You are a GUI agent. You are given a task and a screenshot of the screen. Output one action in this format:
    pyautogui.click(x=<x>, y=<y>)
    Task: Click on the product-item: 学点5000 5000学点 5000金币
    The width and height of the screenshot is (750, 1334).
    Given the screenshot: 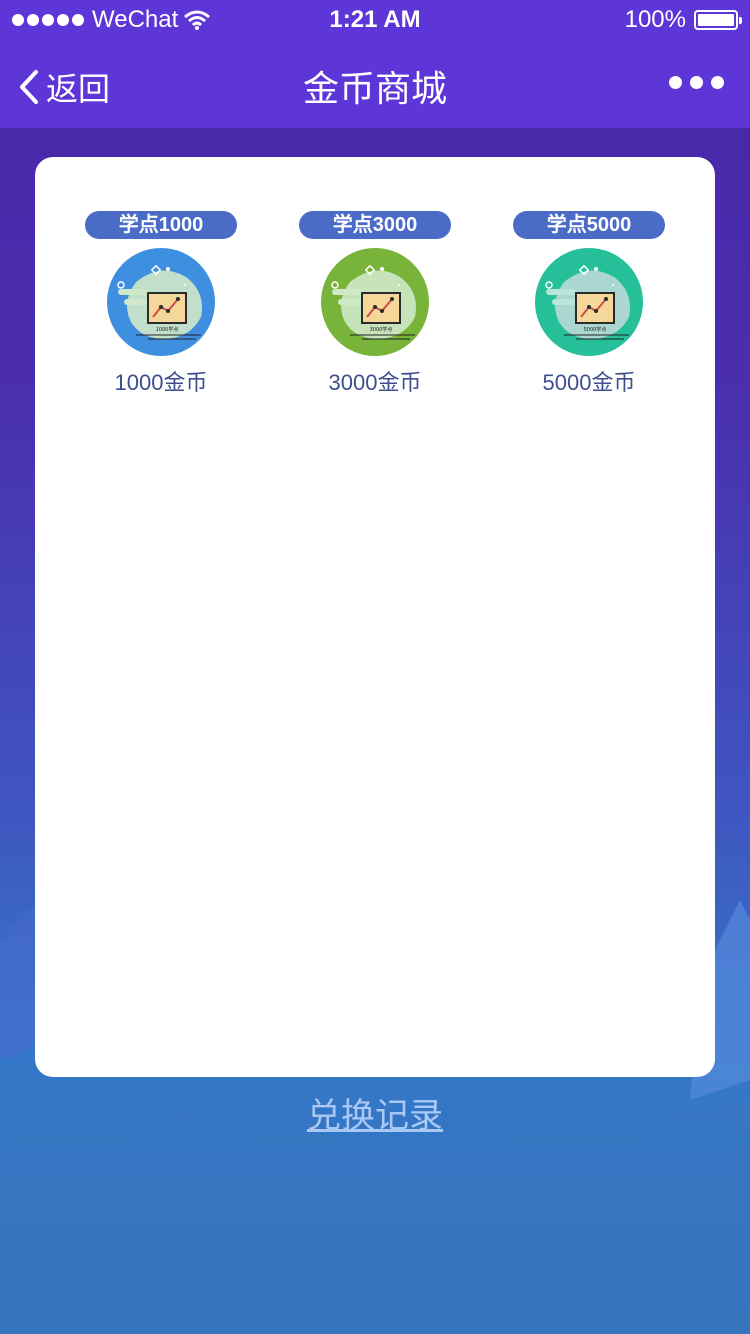 What is the action you would take?
    pyautogui.click(x=589, y=304)
    